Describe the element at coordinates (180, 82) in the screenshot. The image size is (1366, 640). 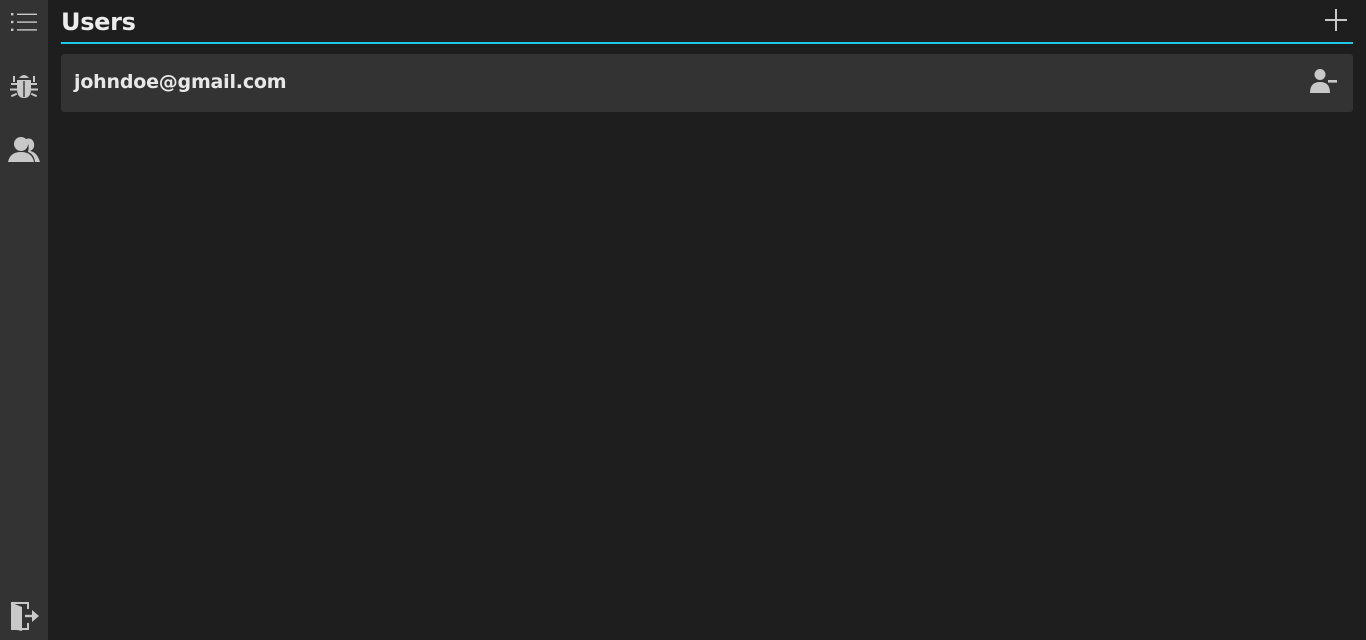
I see `user-email: johndoe@gmail.com` at that location.